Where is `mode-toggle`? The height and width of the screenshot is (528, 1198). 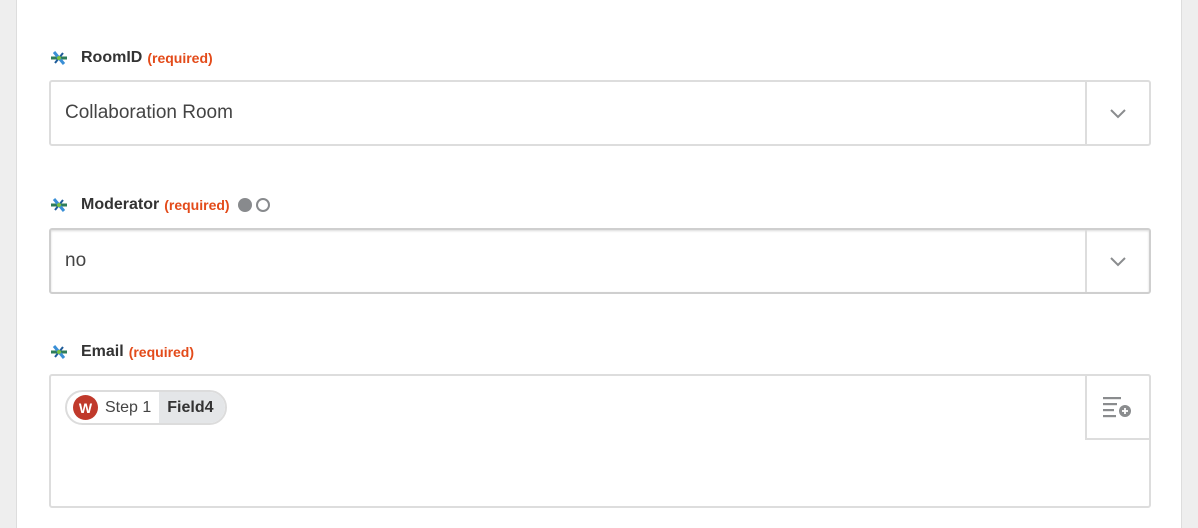 mode-toggle is located at coordinates (253, 205).